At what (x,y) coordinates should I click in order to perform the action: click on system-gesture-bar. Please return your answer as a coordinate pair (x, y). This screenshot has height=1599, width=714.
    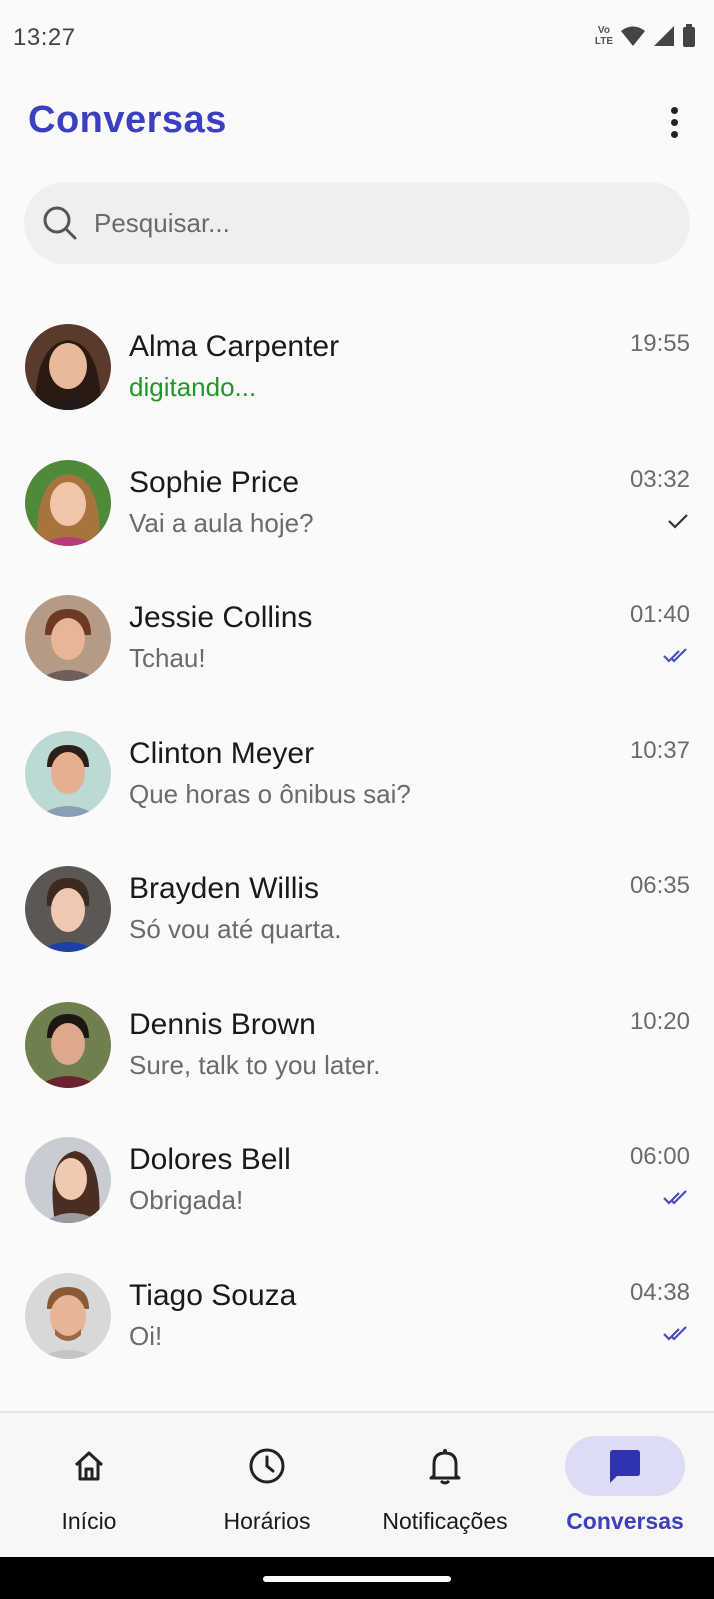
    Looking at the image, I should click on (357, 1578).